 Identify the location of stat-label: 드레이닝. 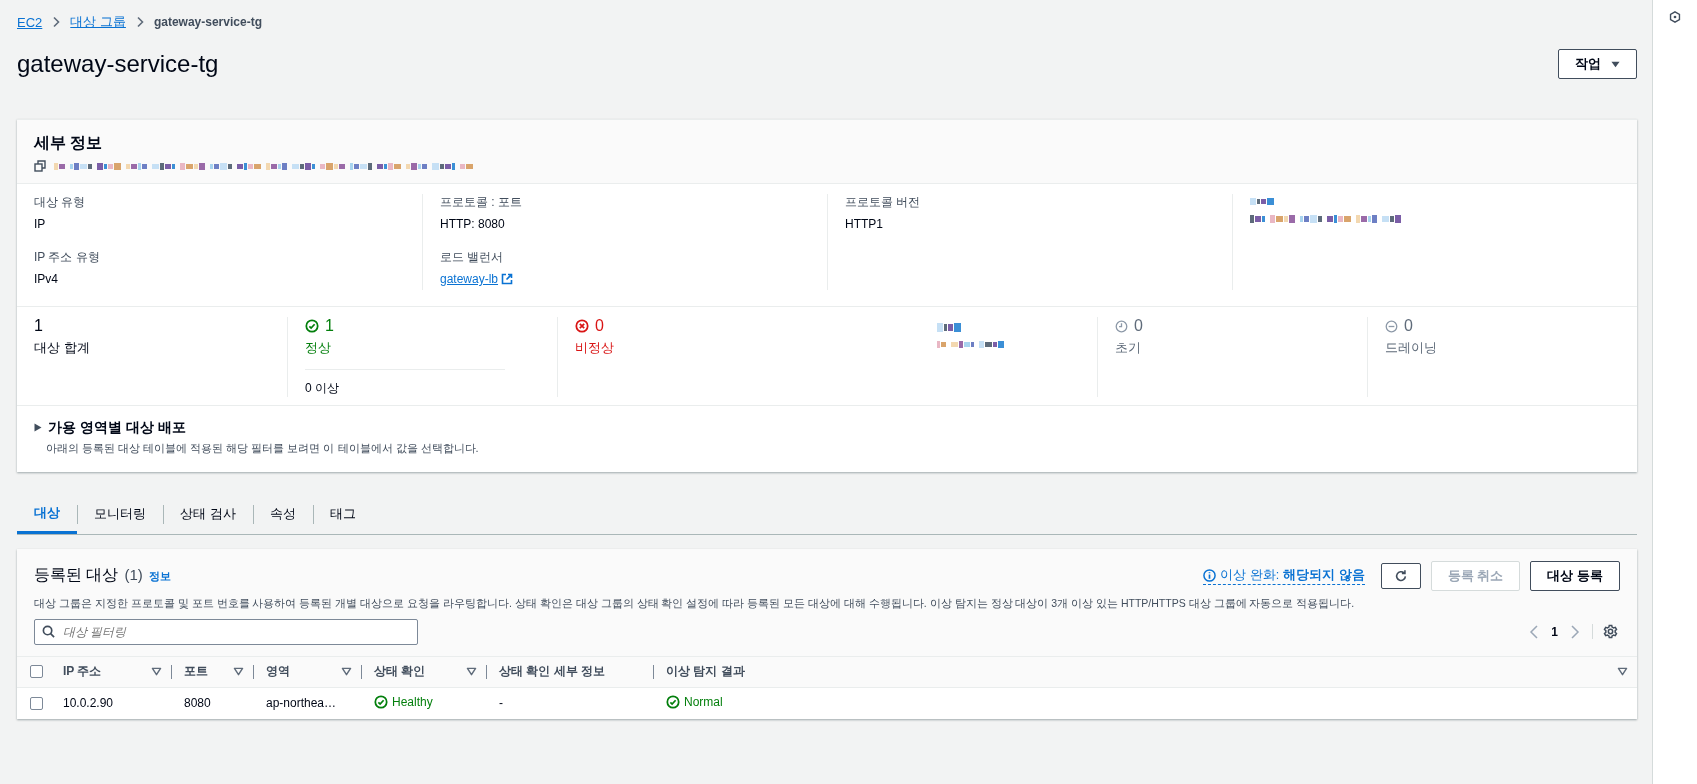
(1411, 348).